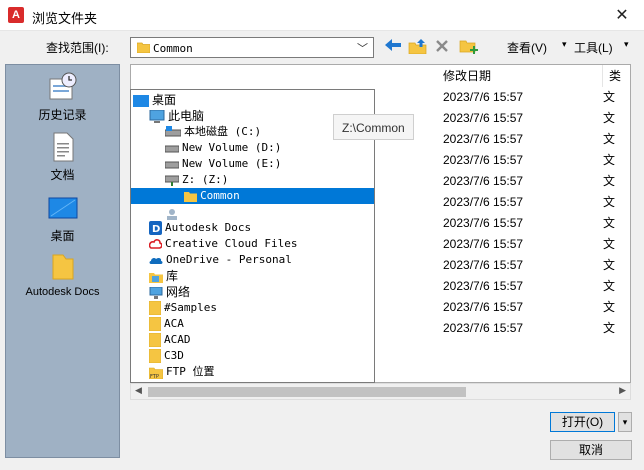  I want to click on back-arrow-icon, so click(394, 47).